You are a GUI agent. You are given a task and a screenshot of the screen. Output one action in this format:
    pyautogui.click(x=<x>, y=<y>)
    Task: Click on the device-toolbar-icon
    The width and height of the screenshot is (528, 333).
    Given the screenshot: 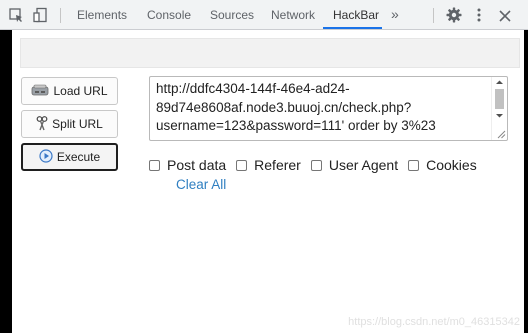 What is the action you would take?
    pyautogui.click(x=41, y=17)
    